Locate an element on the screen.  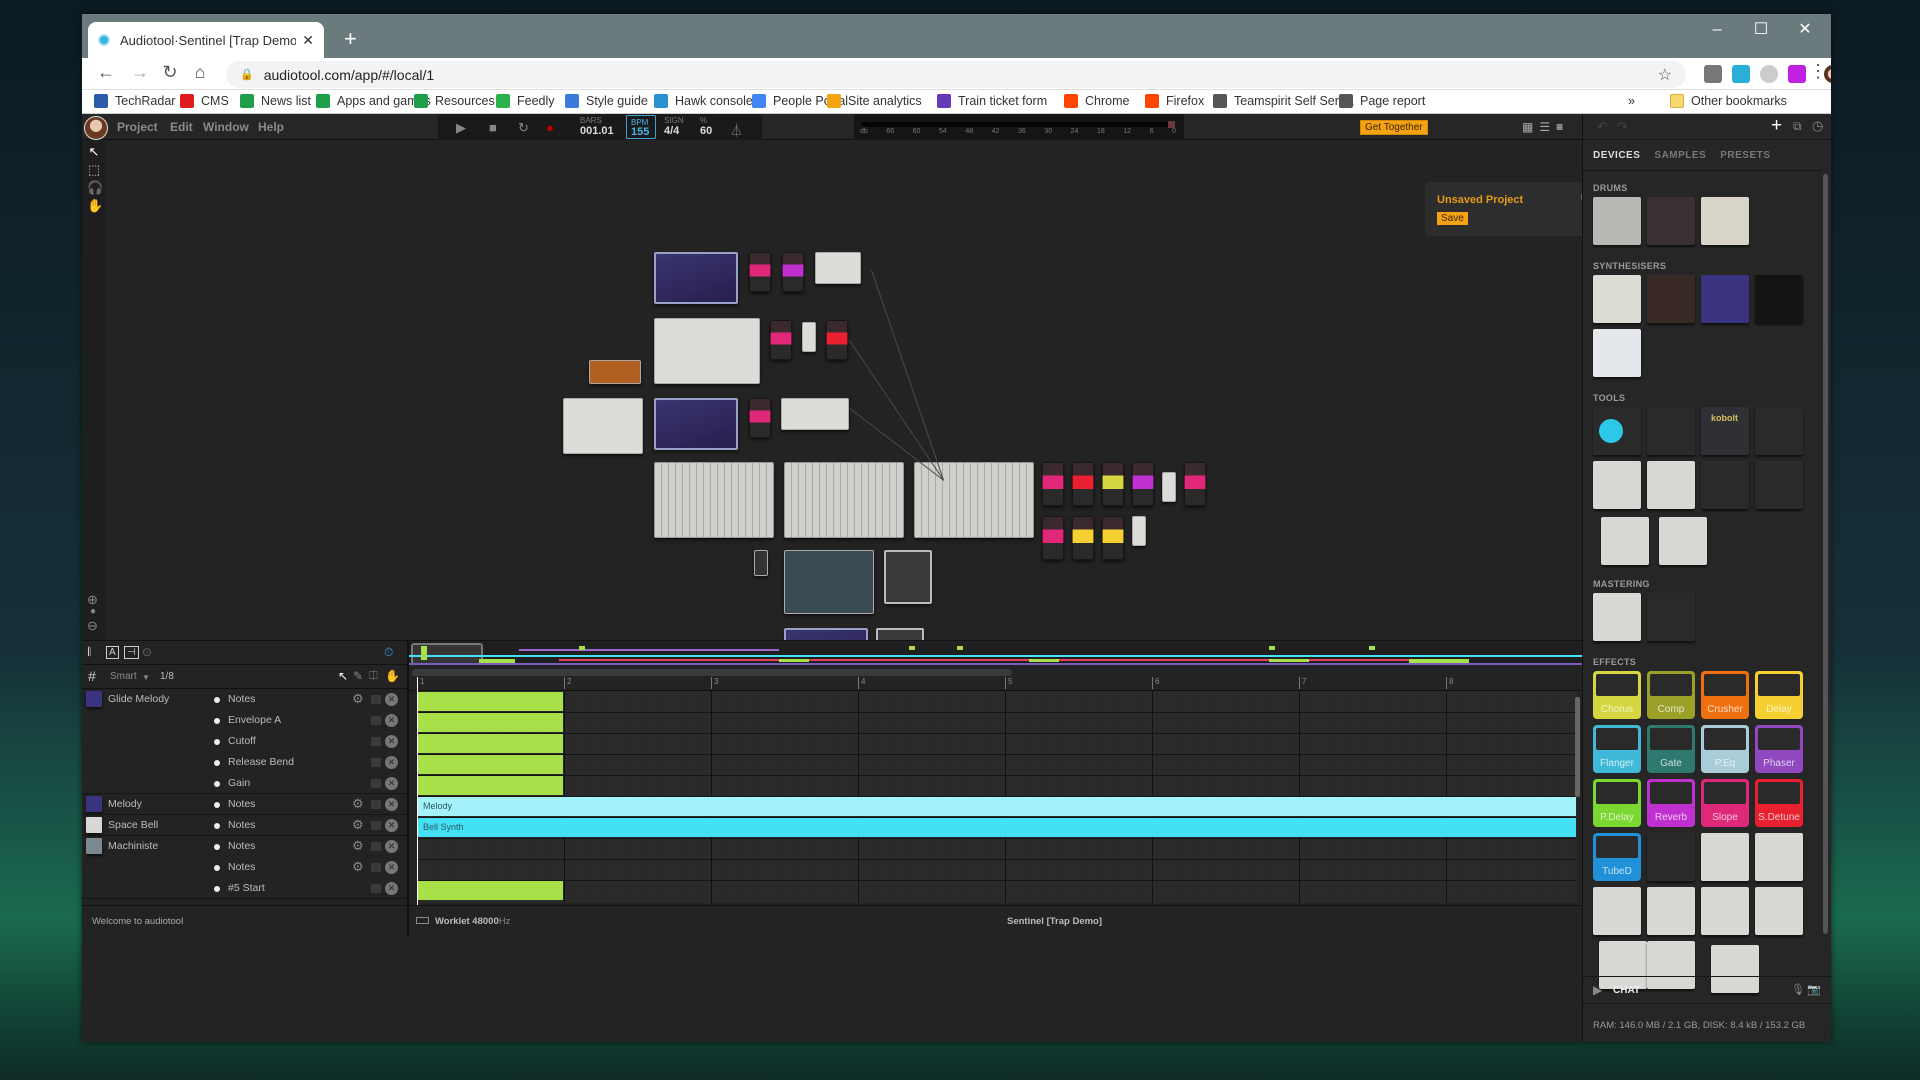
effect-tile: P.Eq is located at coordinates (1725, 749).